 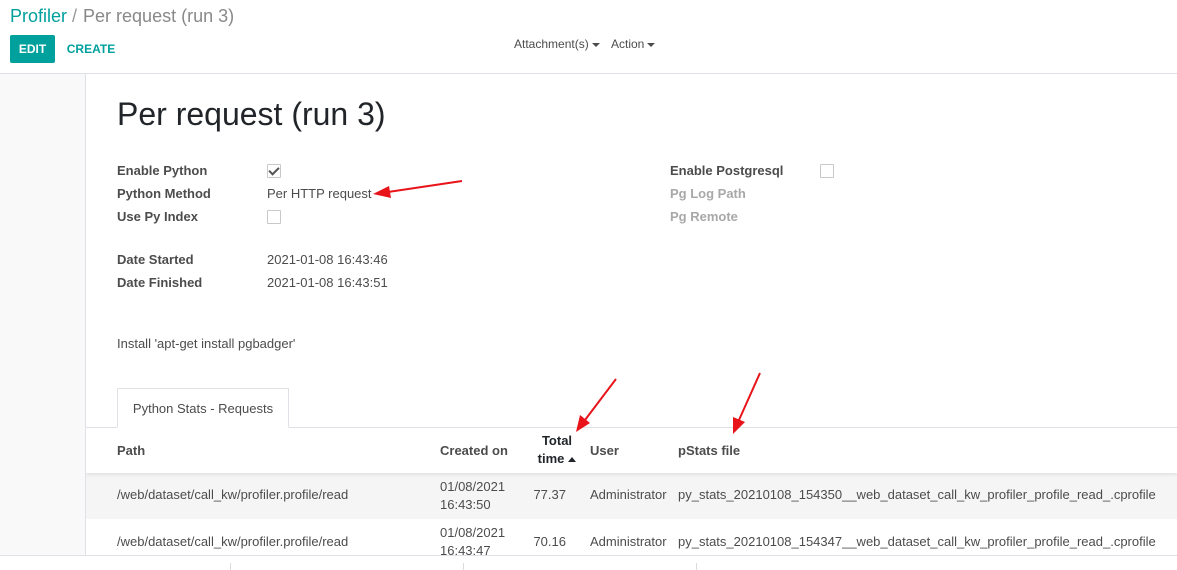 What do you see at coordinates (160, 282) in the screenshot?
I see `date-finished-label: Date Finished` at bounding box center [160, 282].